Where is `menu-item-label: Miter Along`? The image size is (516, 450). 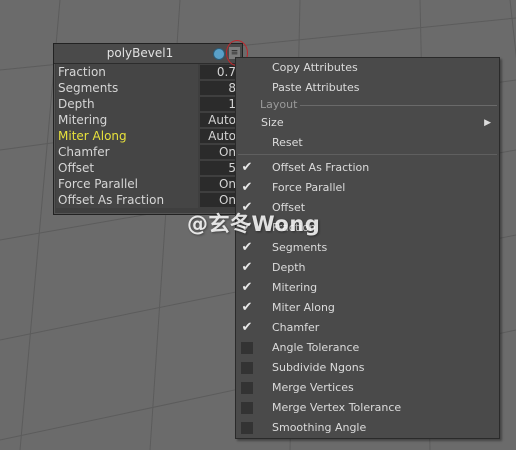 menu-item-label: Miter Along is located at coordinates (303, 307).